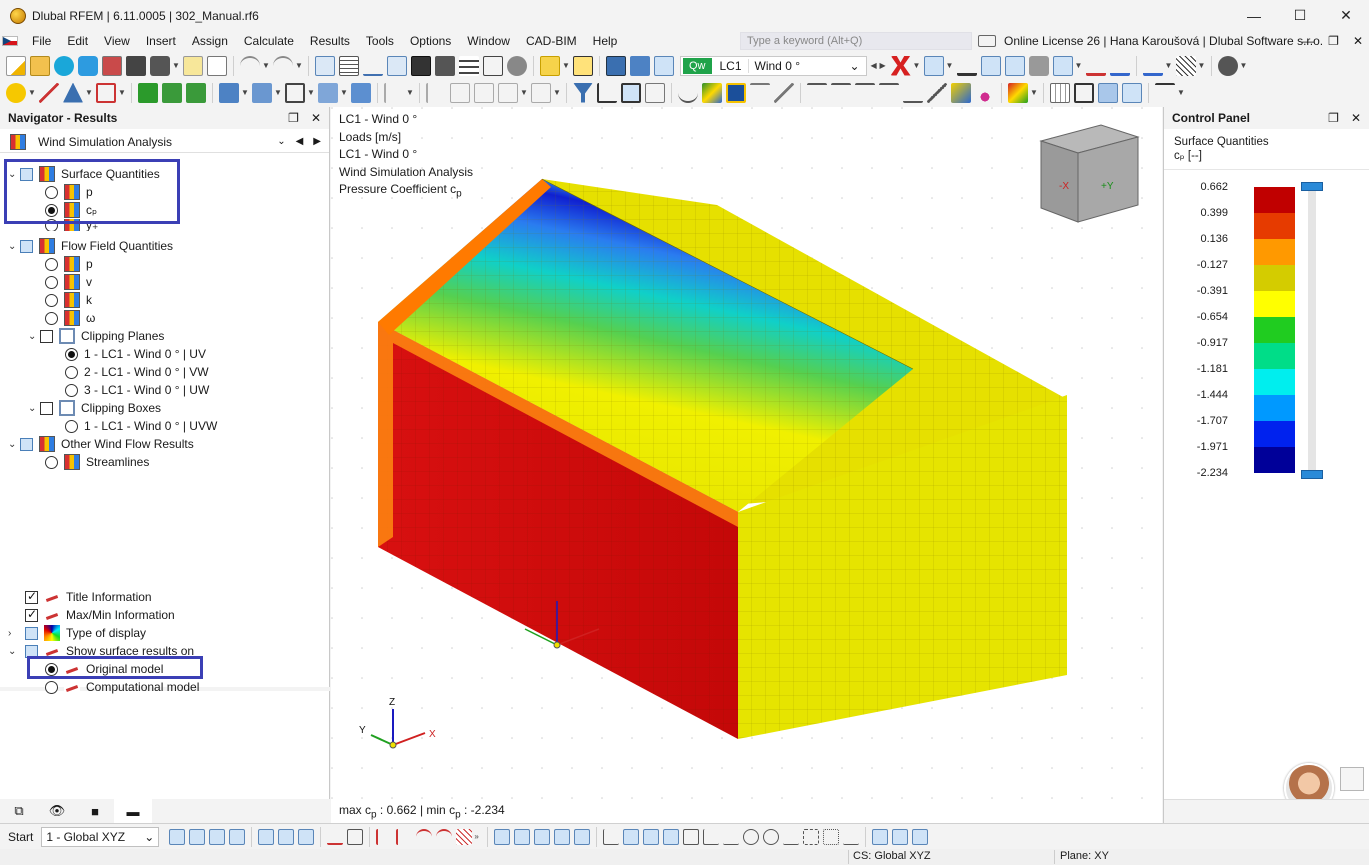 The height and width of the screenshot is (865, 1369). Describe the element at coordinates (444, 837) in the screenshot. I see `spline-icon` at that location.